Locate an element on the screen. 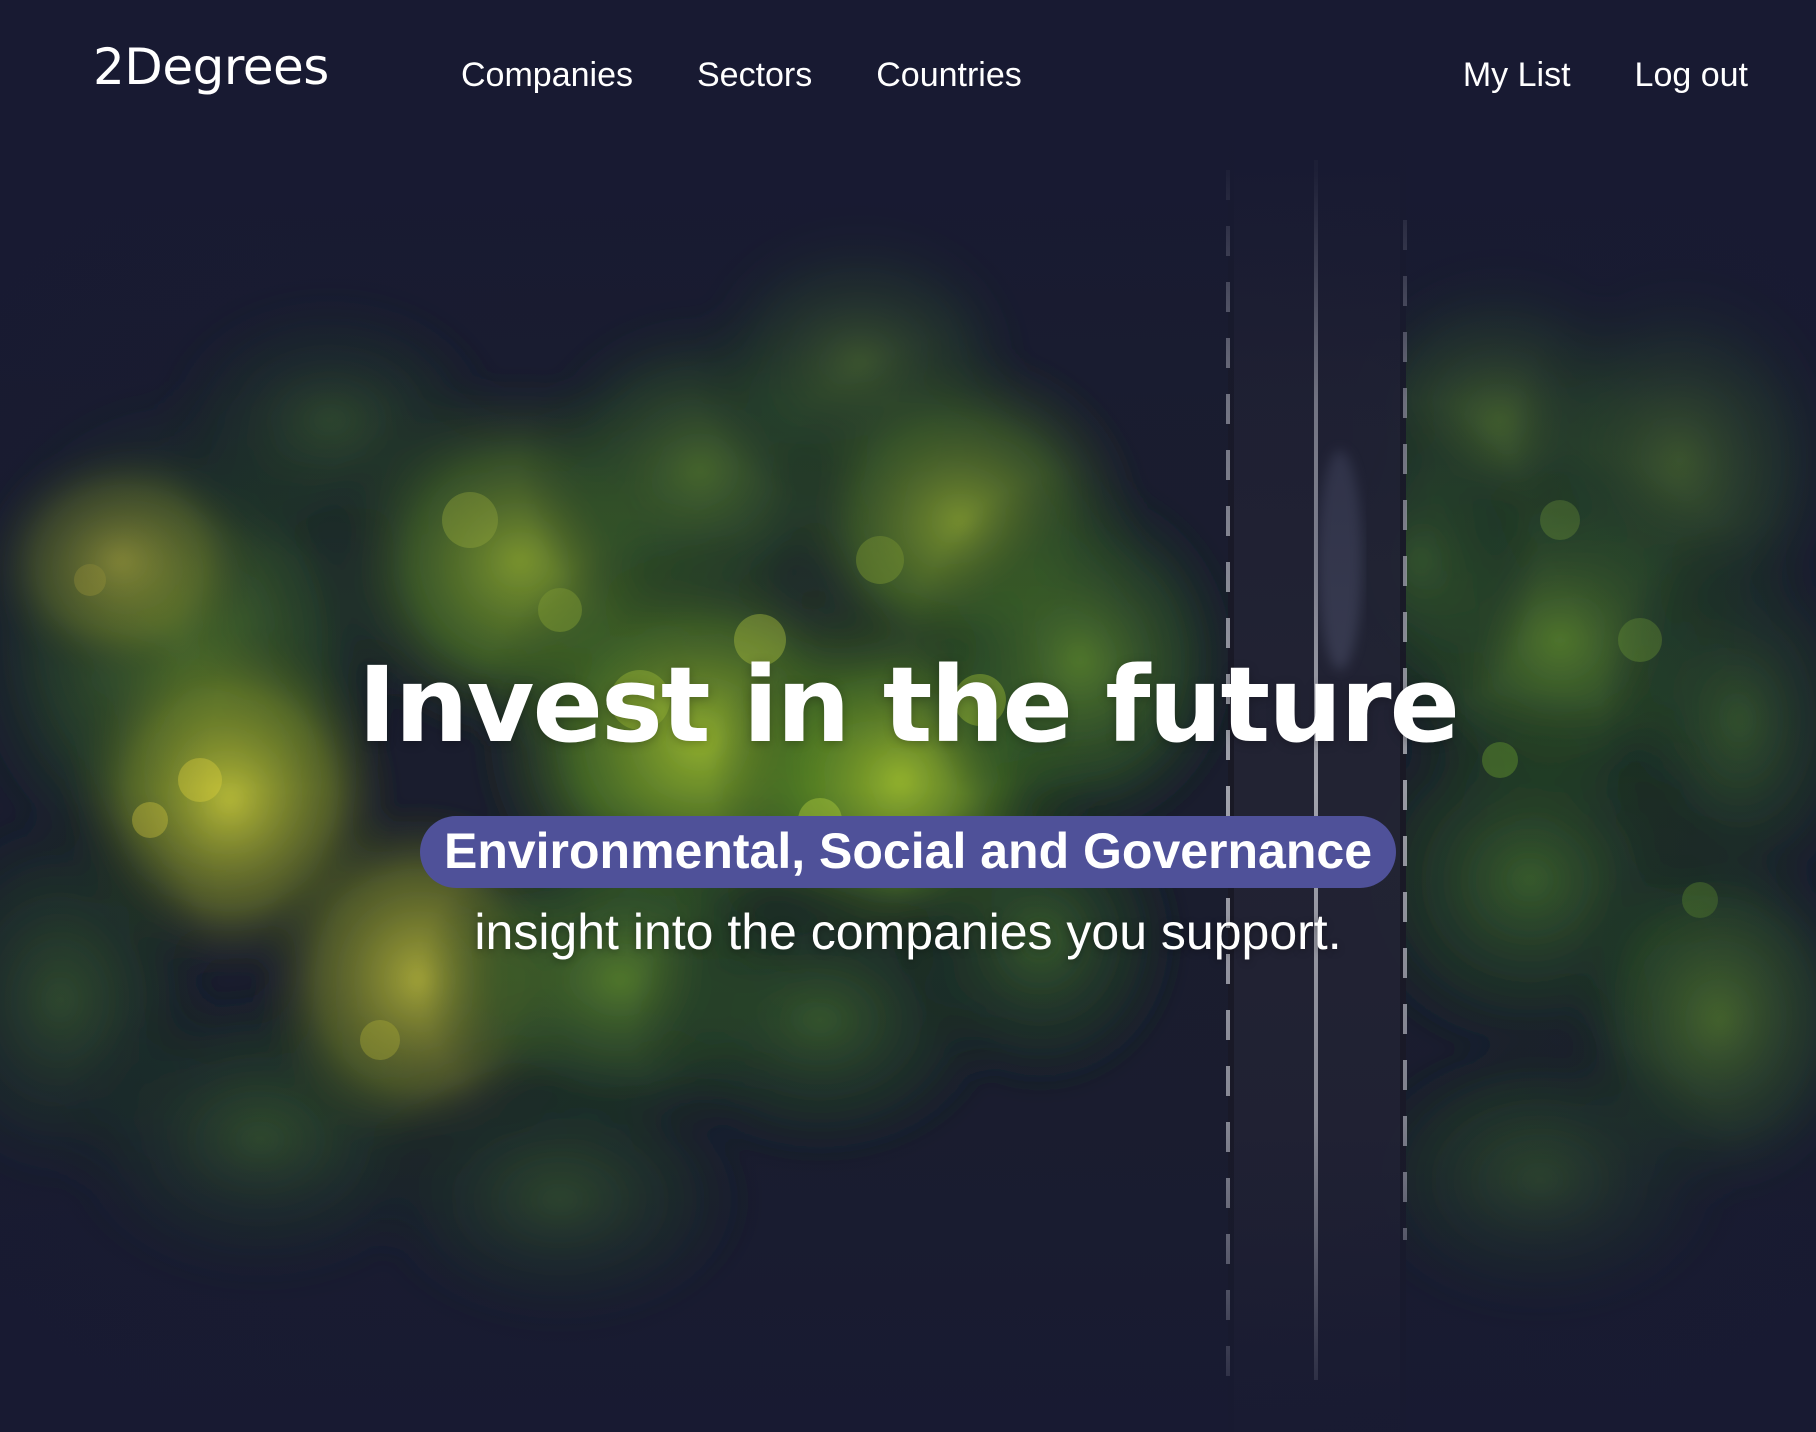  nav-link-countries: Countries is located at coordinates (949, 75).